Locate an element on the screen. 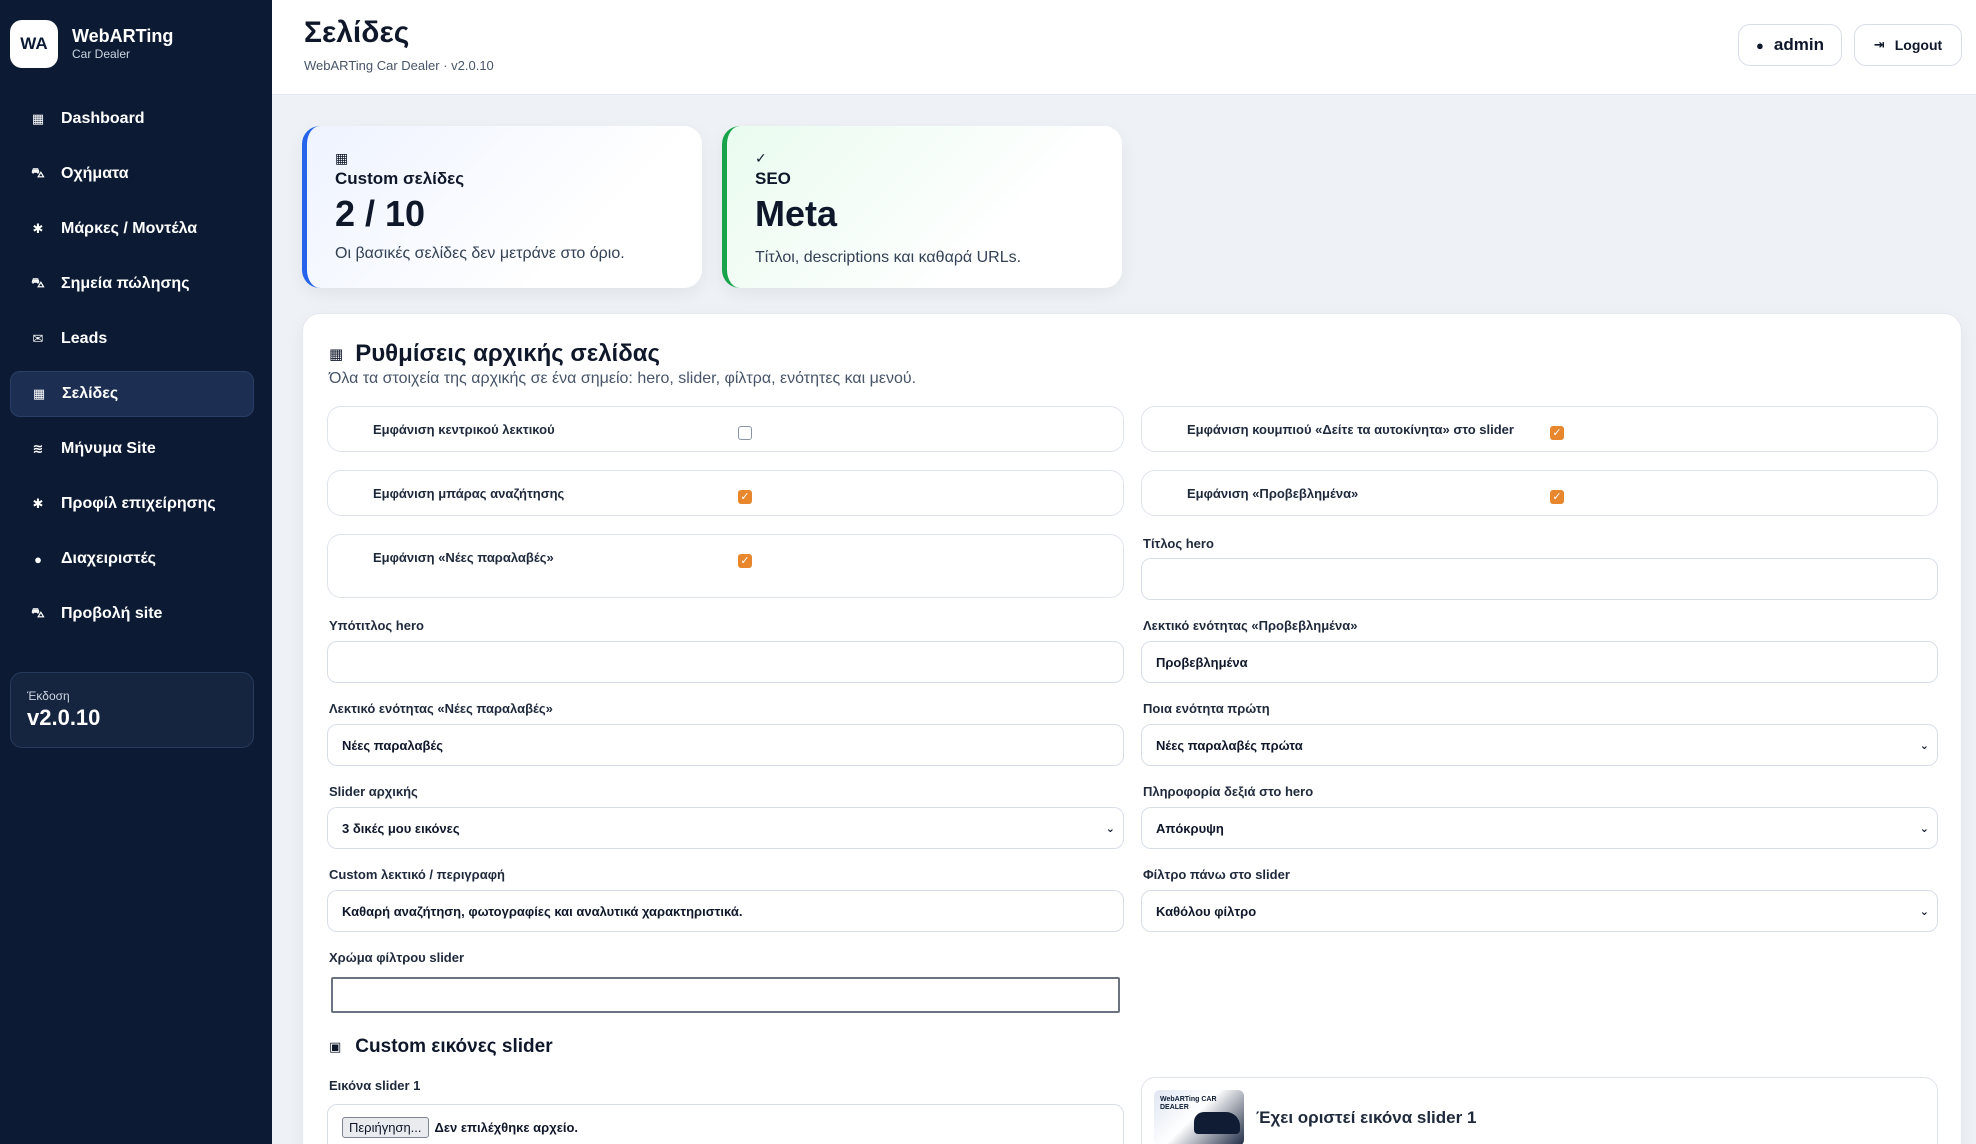 The width and height of the screenshot is (1976, 1144). toggle-label: Εμφάνιση κεντρικού λεκτικού is located at coordinates (464, 429).